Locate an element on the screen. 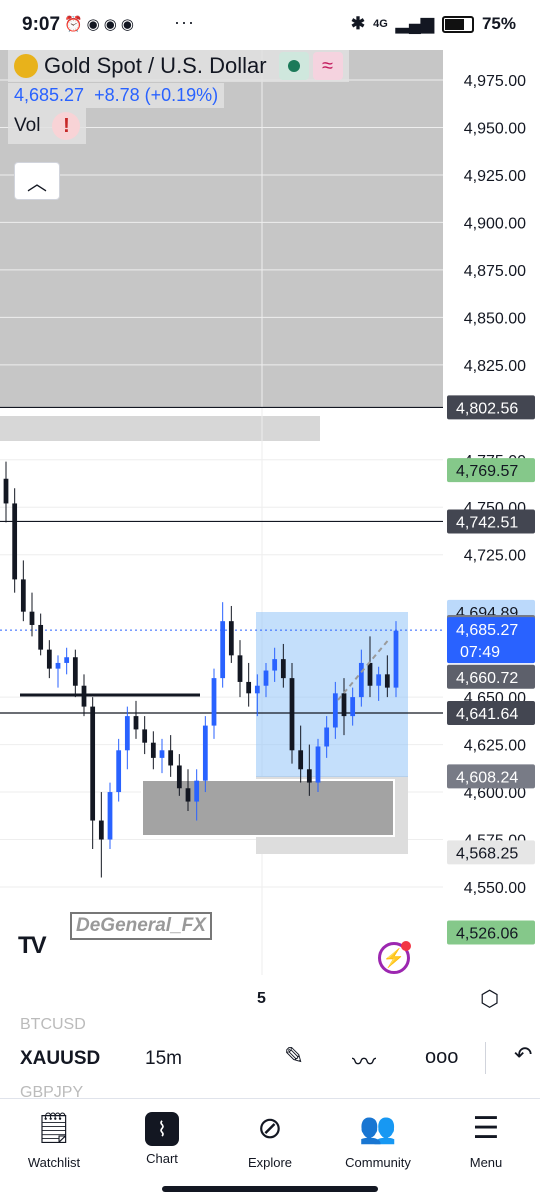 Image resolution: width=540 pixels, height=1201 pixels. nav-community: 👥 Community is located at coordinates (378, 1138).